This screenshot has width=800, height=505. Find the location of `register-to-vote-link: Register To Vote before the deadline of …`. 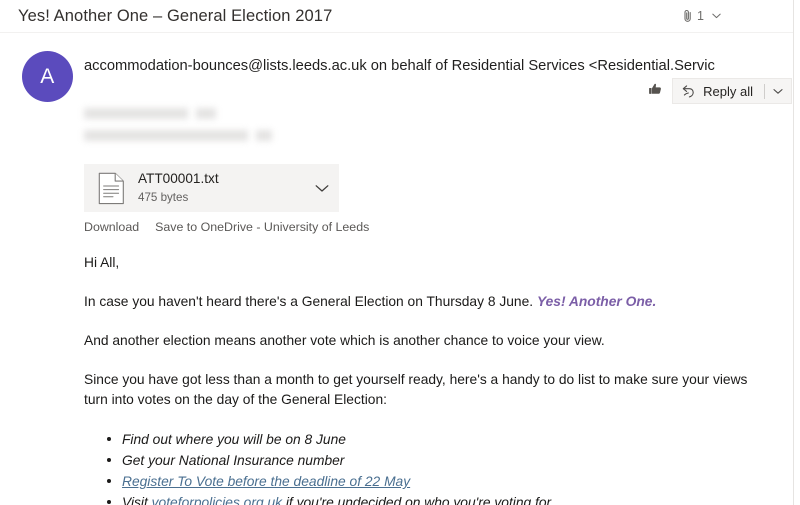

register-to-vote-link: Register To Vote before the deadline of … is located at coordinates (266, 481).